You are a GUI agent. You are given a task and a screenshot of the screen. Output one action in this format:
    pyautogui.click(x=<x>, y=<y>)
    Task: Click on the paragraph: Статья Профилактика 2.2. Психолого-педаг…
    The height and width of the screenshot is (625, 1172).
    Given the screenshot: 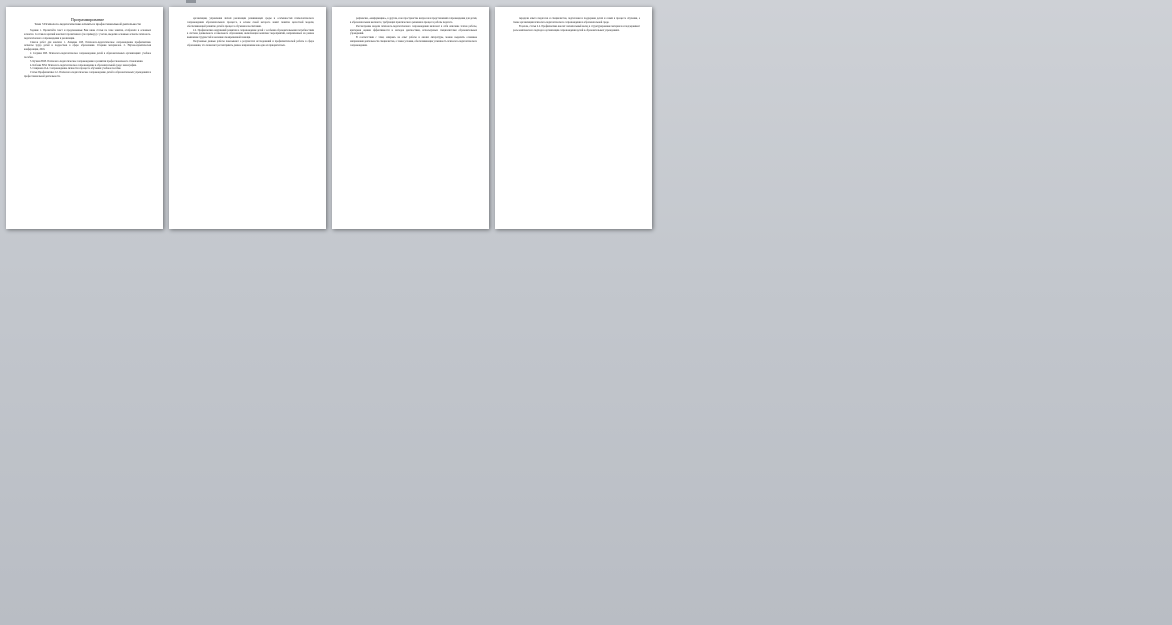 What is the action you would take?
    pyautogui.click(x=87, y=75)
    